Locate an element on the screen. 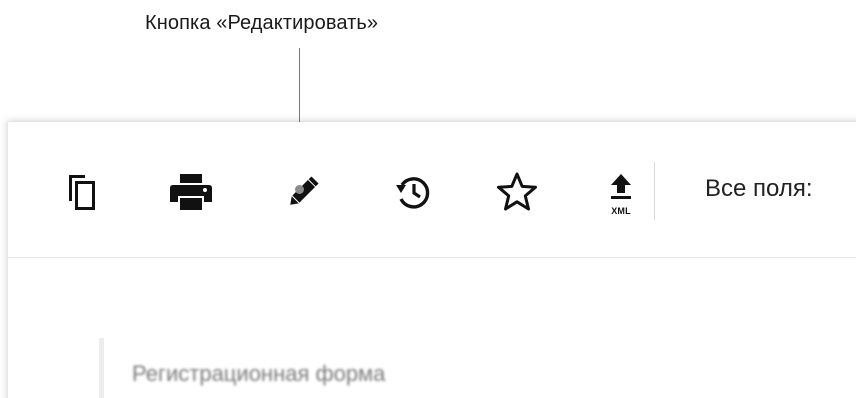 This screenshot has height=398, width=856. callout-pointer-dot is located at coordinates (299, 189).